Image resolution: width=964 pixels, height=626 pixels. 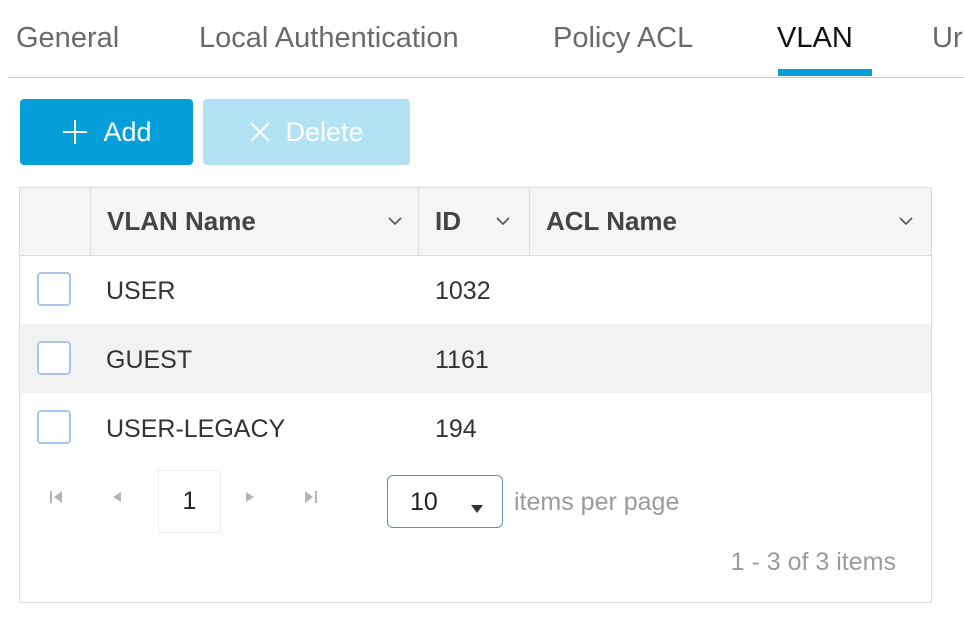 What do you see at coordinates (196, 429) in the screenshot?
I see `vlan-name-cell: USER-LEGACY` at bounding box center [196, 429].